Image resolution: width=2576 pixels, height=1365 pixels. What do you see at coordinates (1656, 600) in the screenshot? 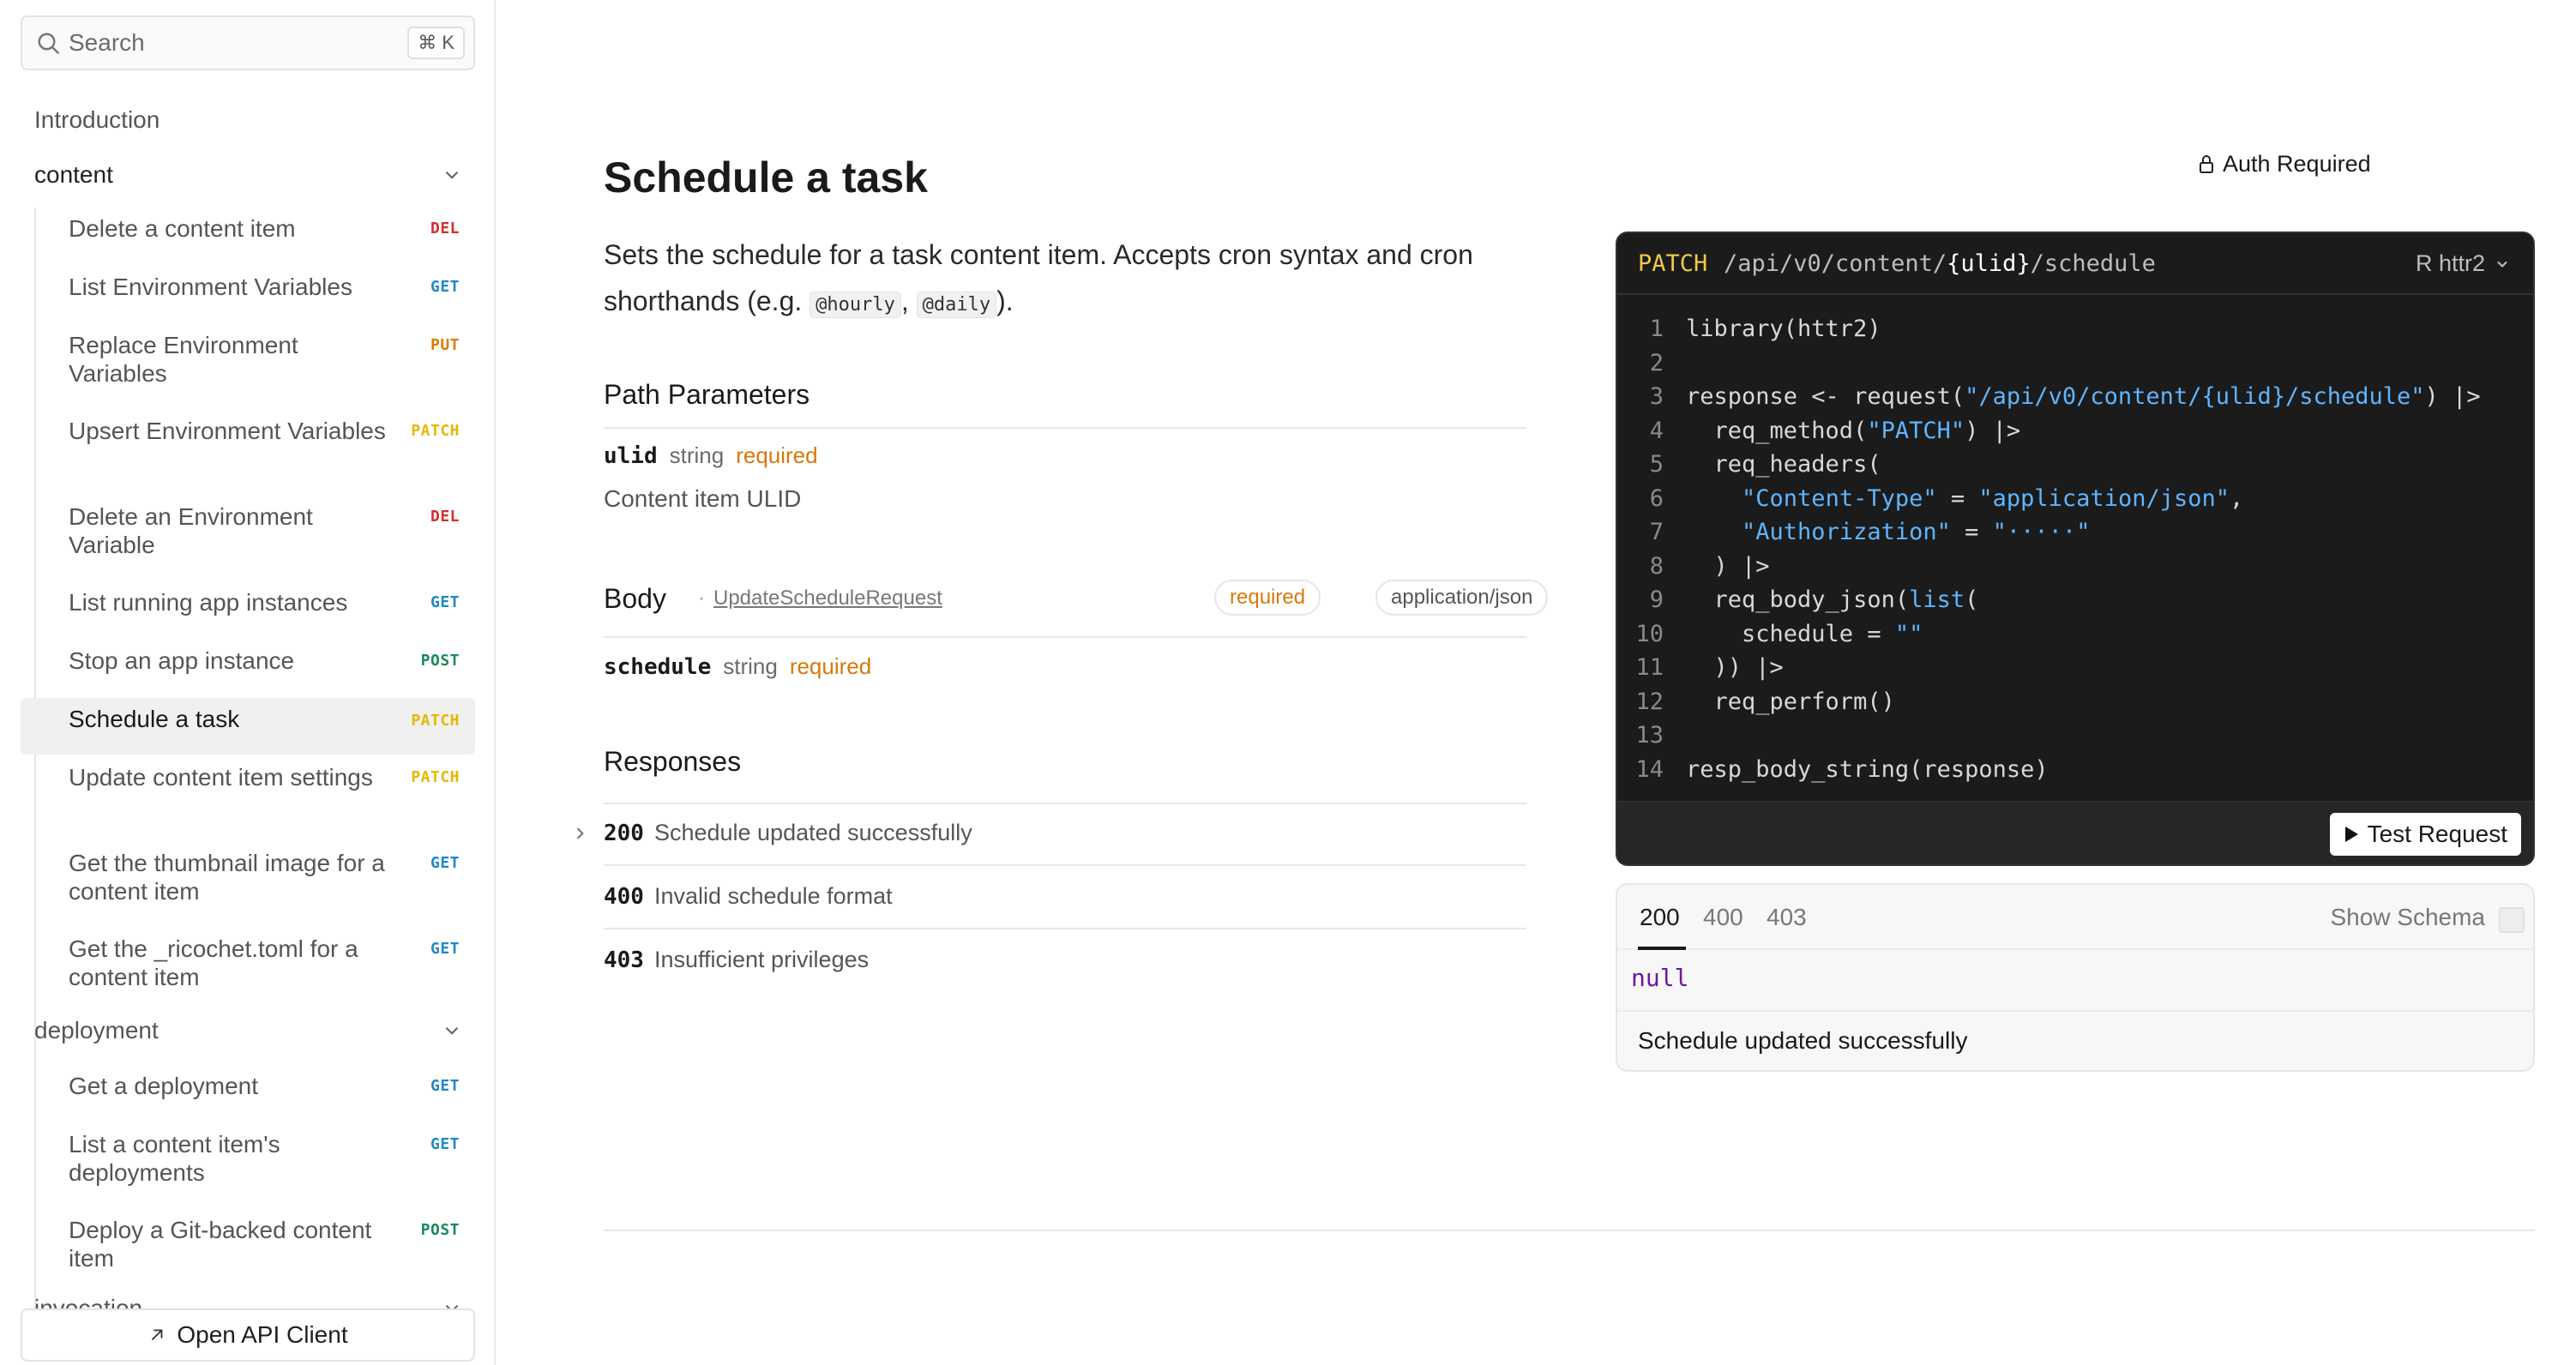
I see `line-number: 9` at bounding box center [1656, 600].